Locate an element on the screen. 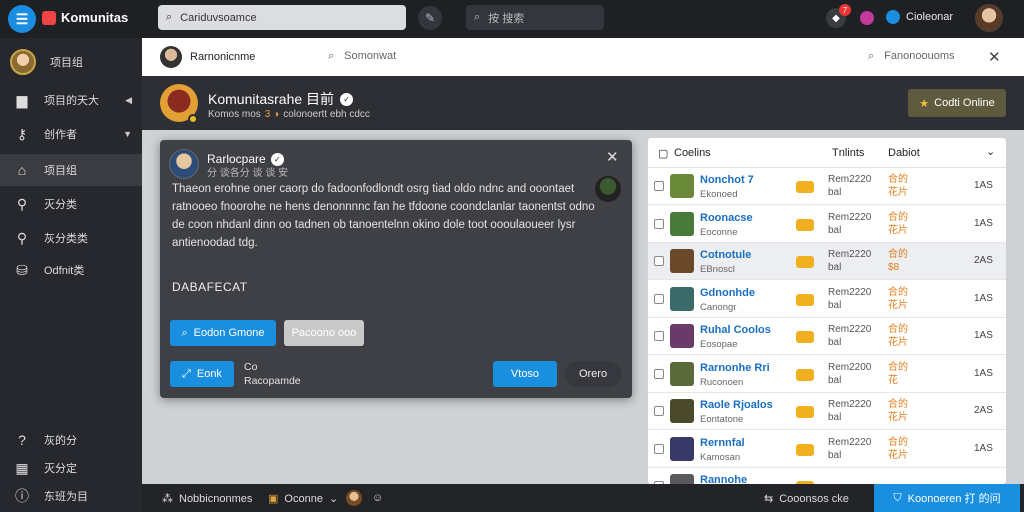 The width and height of the screenshot is (1024, 512). secondary-search-input: ⌕ 按 搜索 is located at coordinates (535, 17).